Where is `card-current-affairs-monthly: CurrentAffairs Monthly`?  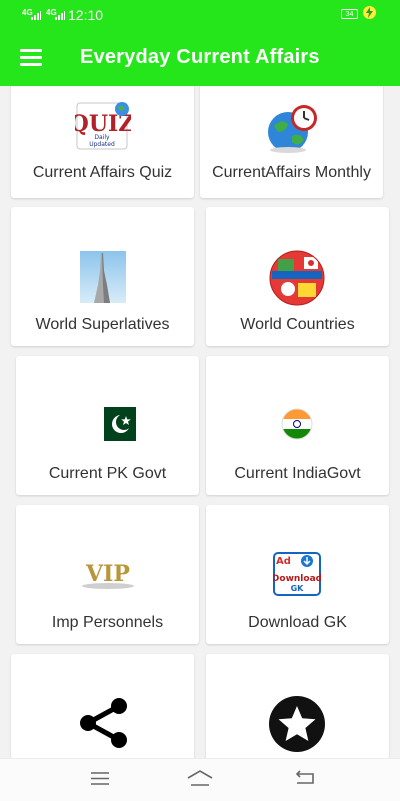 card-current-affairs-monthly: CurrentAffairs Monthly is located at coordinates (291, 142).